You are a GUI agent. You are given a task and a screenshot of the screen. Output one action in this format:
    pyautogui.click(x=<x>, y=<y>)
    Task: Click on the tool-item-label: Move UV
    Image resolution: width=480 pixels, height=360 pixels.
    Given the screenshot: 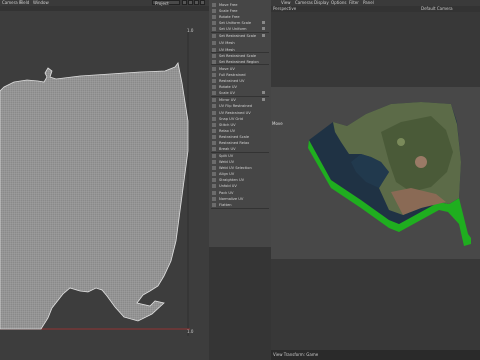 What is the action you would take?
    pyautogui.click(x=227, y=69)
    